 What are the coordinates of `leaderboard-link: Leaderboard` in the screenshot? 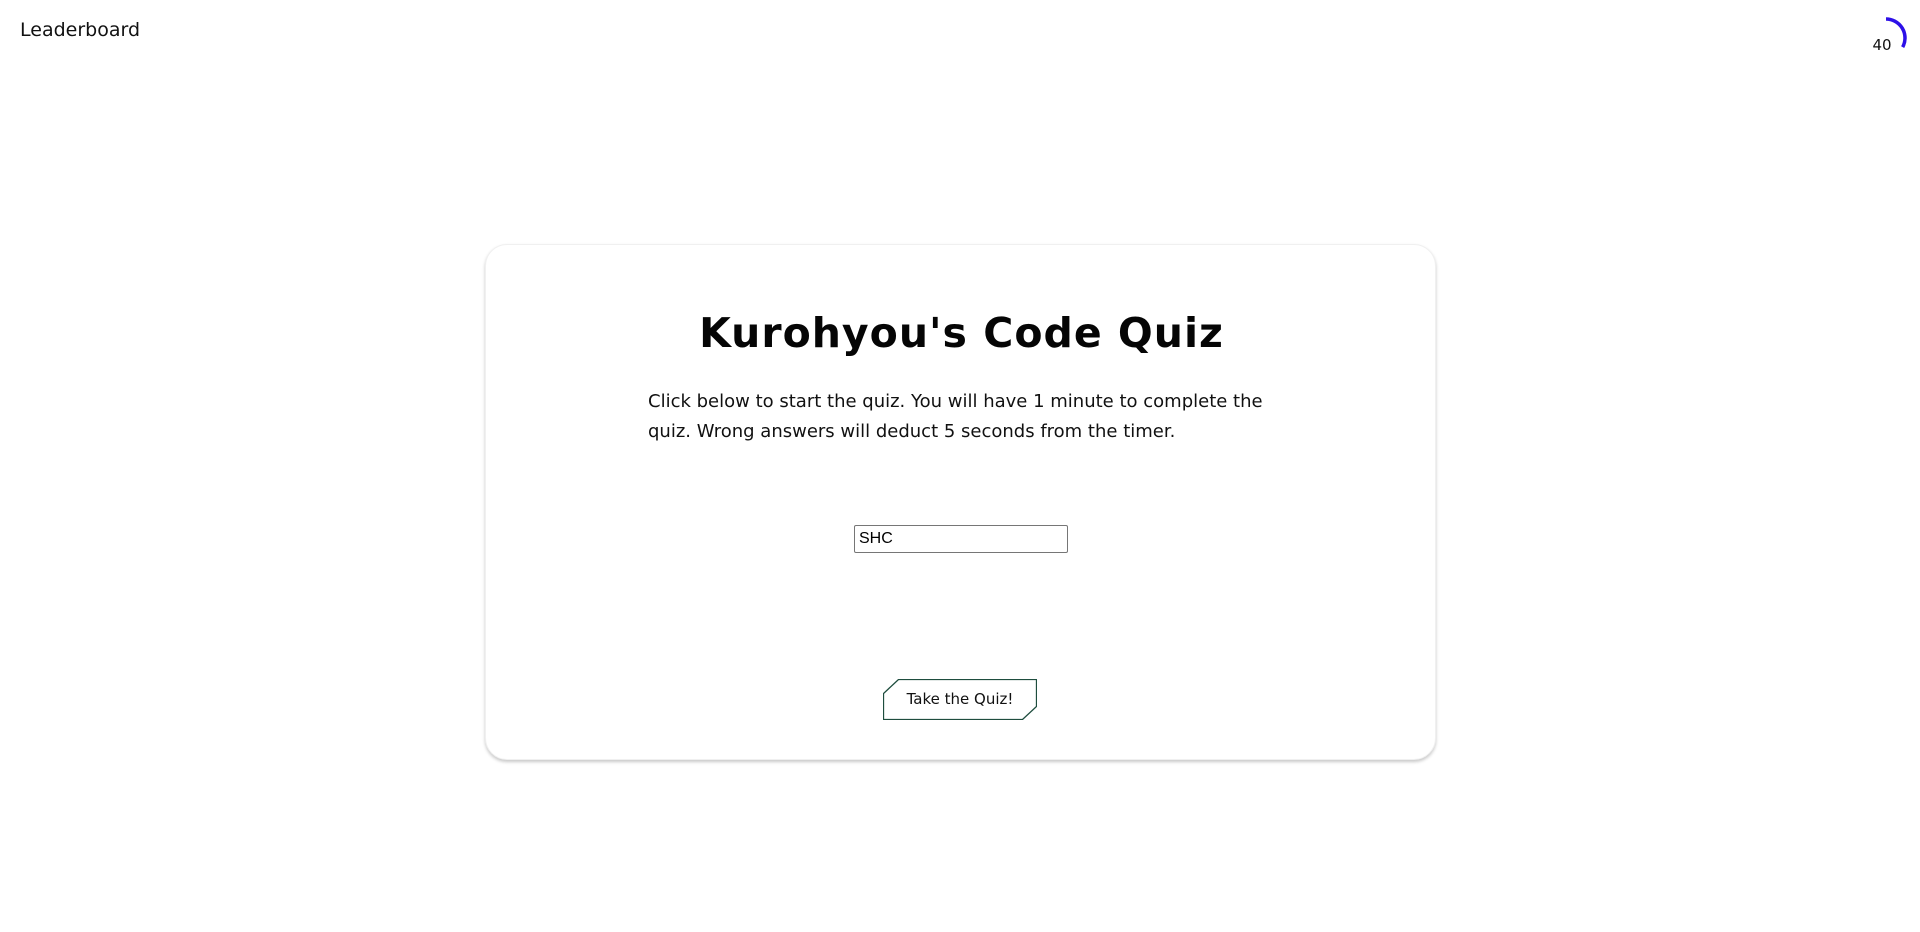 It's located at (80, 30).